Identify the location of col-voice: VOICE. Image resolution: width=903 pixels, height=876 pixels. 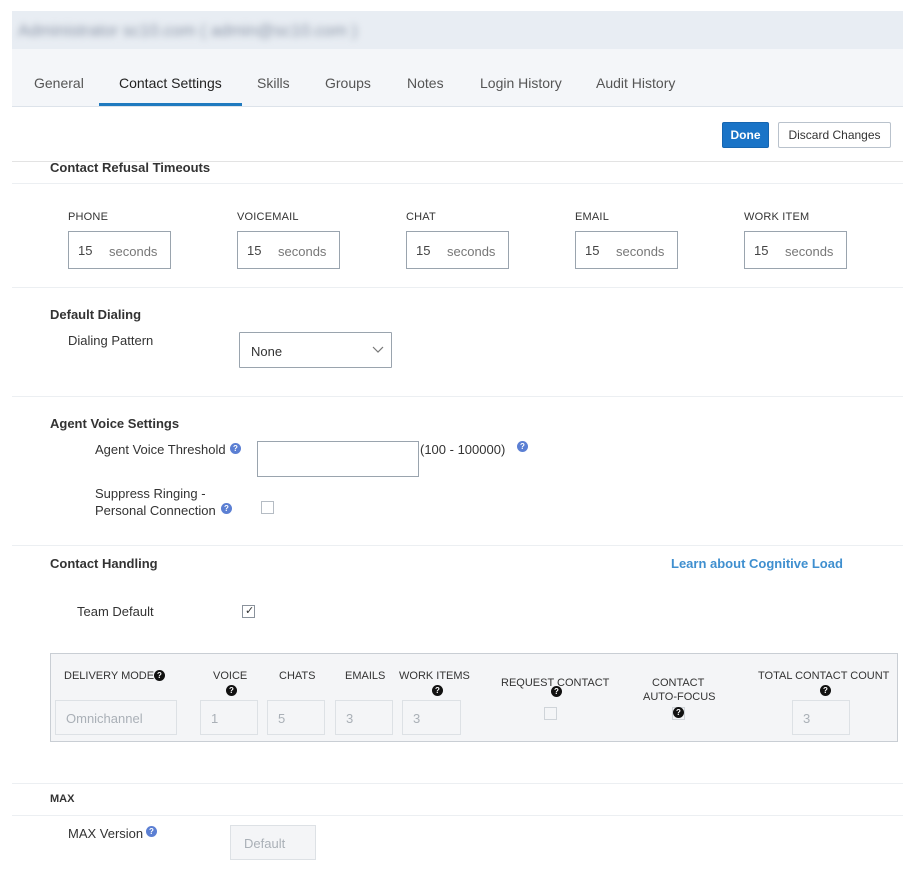
(230, 676).